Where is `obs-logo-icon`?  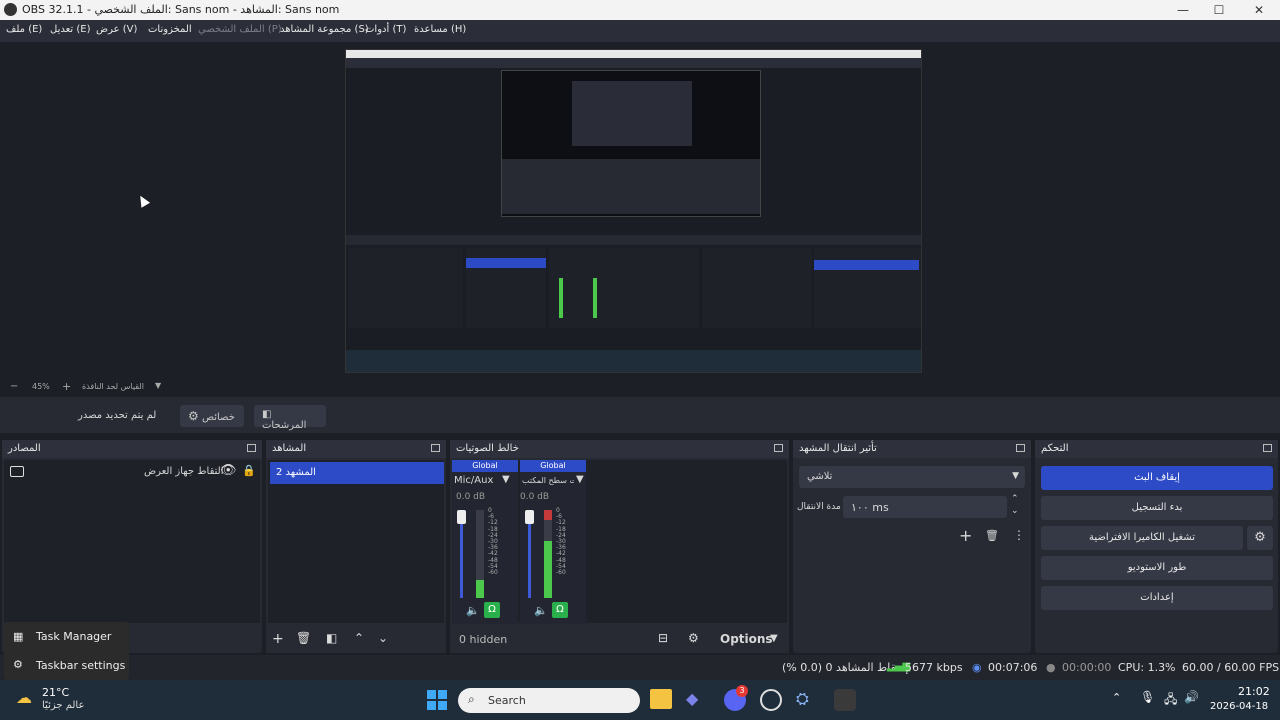 obs-logo-icon is located at coordinates (10, 9).